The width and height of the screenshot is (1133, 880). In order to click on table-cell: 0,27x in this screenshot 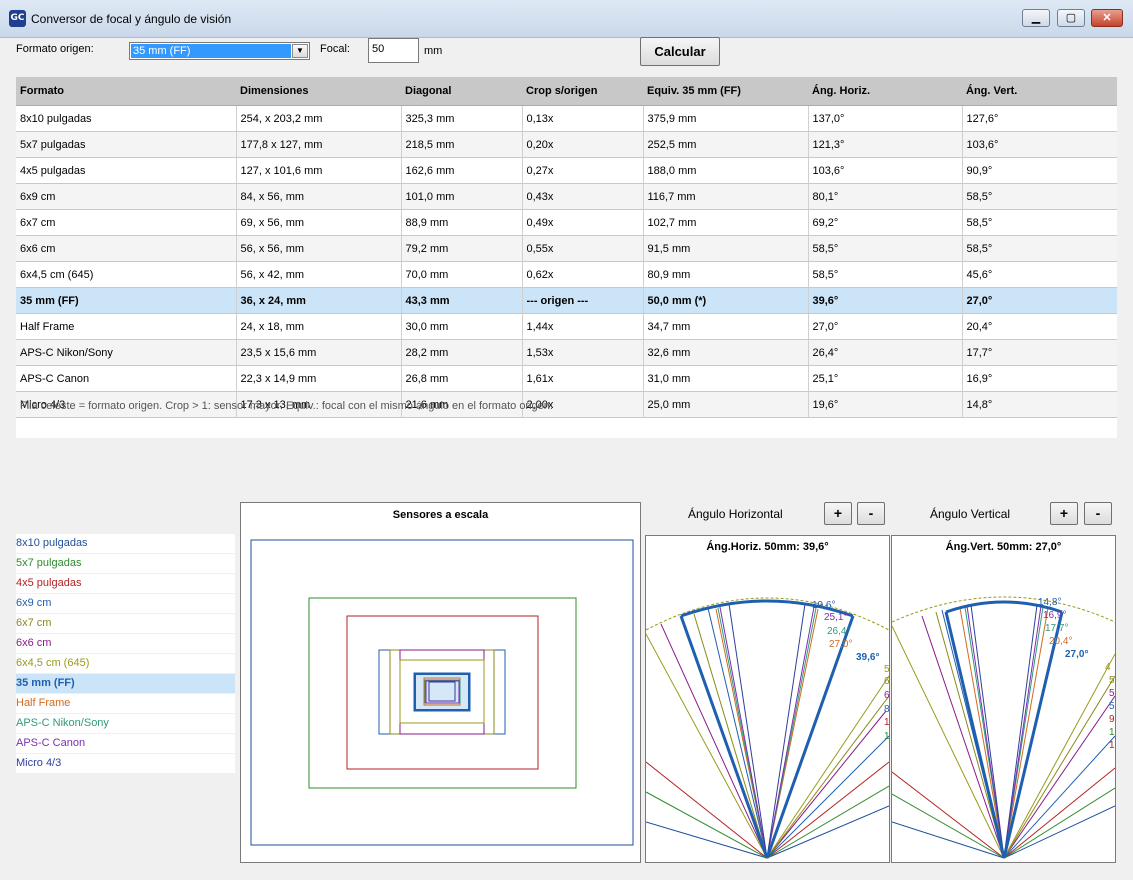, I will do `click(583, 170)`.